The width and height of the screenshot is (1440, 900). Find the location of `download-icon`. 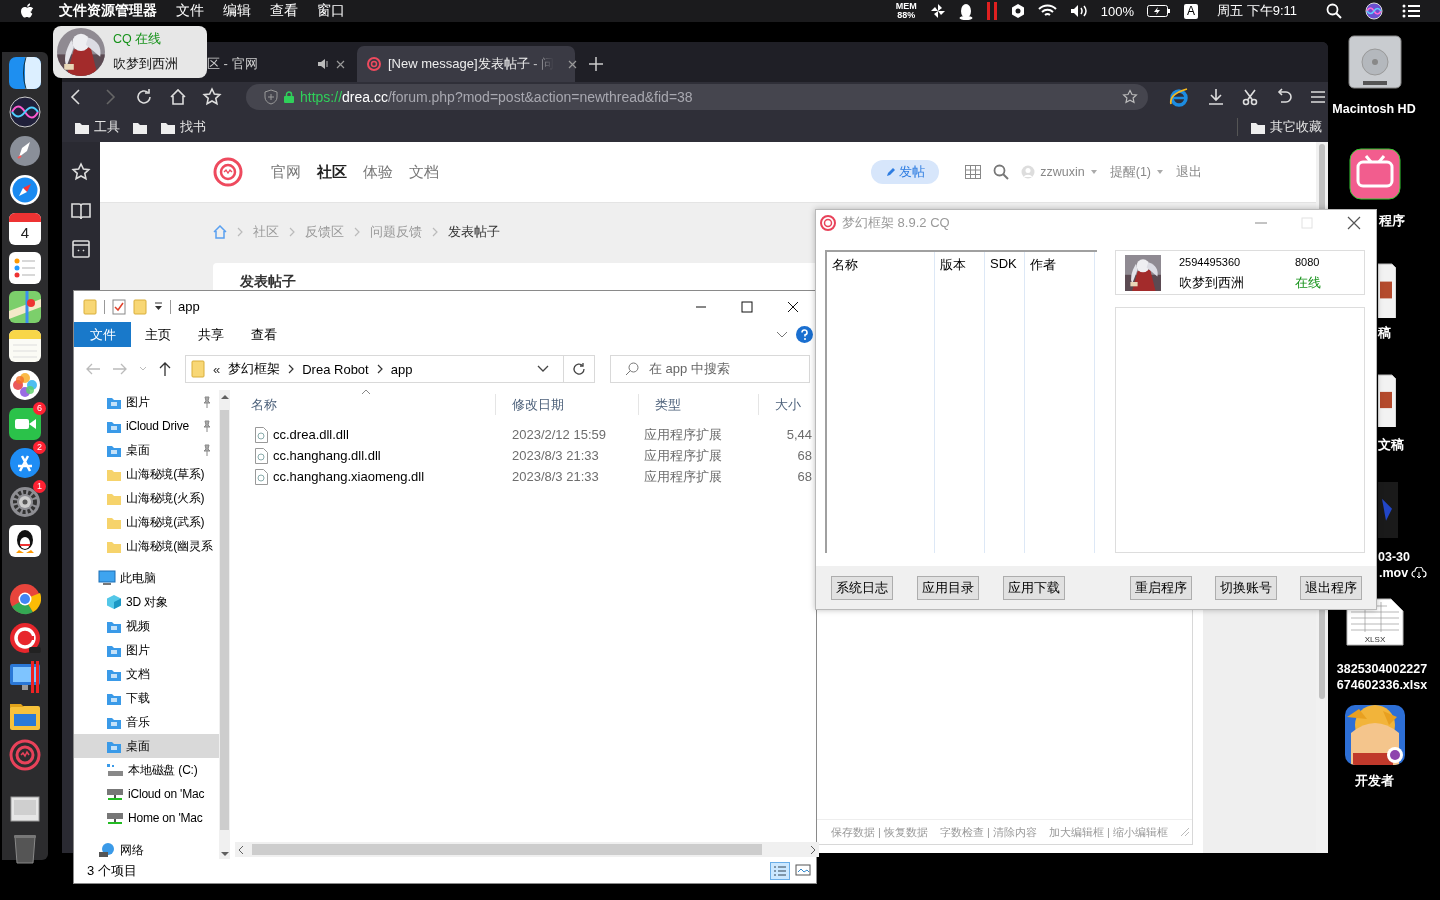

download-icon is located at coordinates (1216, 97).